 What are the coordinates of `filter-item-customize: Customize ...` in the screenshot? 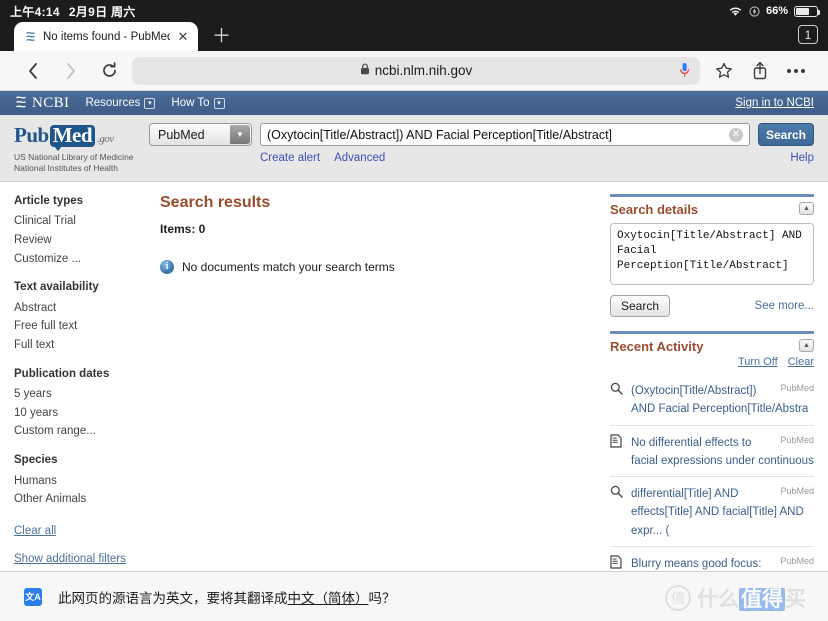 It's located at (77, 259).